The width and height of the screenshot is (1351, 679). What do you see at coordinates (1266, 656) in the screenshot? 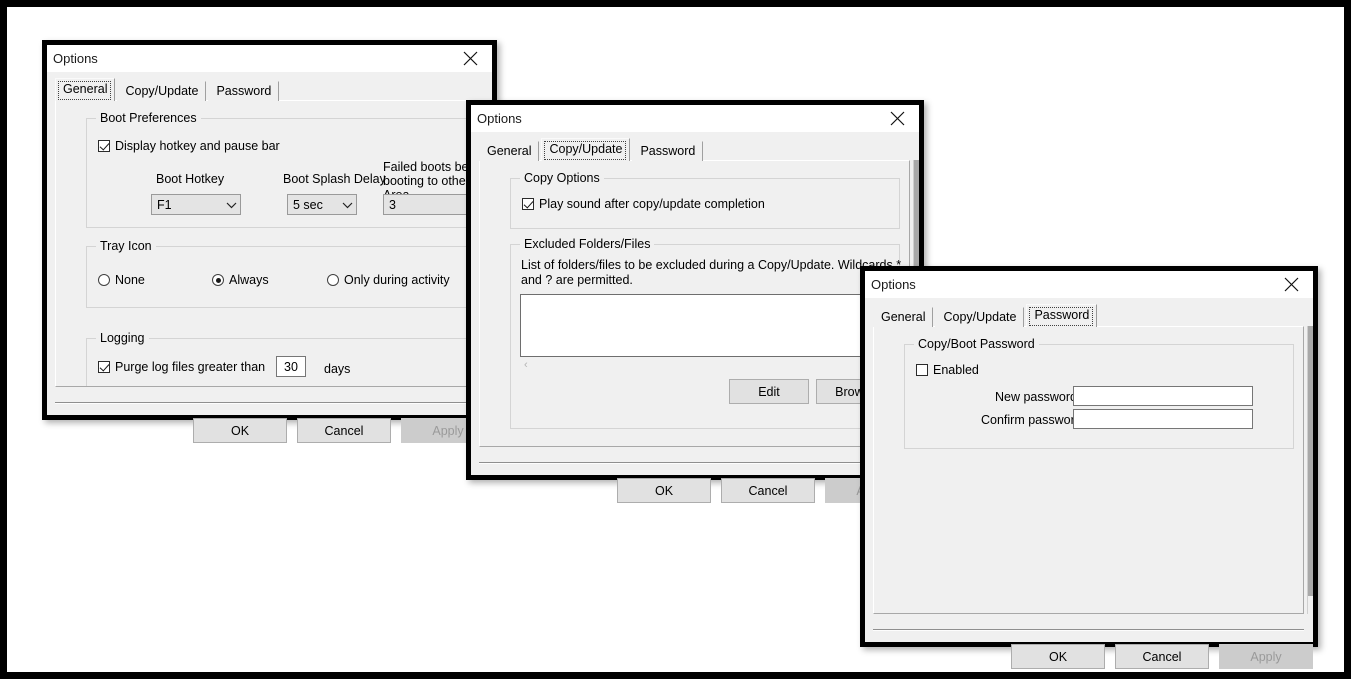
I see `button-label: Apply` at bounding box center [1266, 656].